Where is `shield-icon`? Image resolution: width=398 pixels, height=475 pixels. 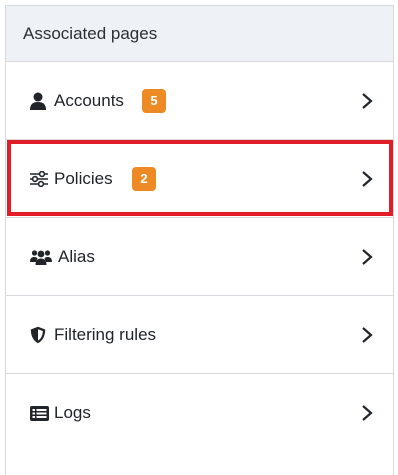 shield-icon is located at coordinates (40, 335).